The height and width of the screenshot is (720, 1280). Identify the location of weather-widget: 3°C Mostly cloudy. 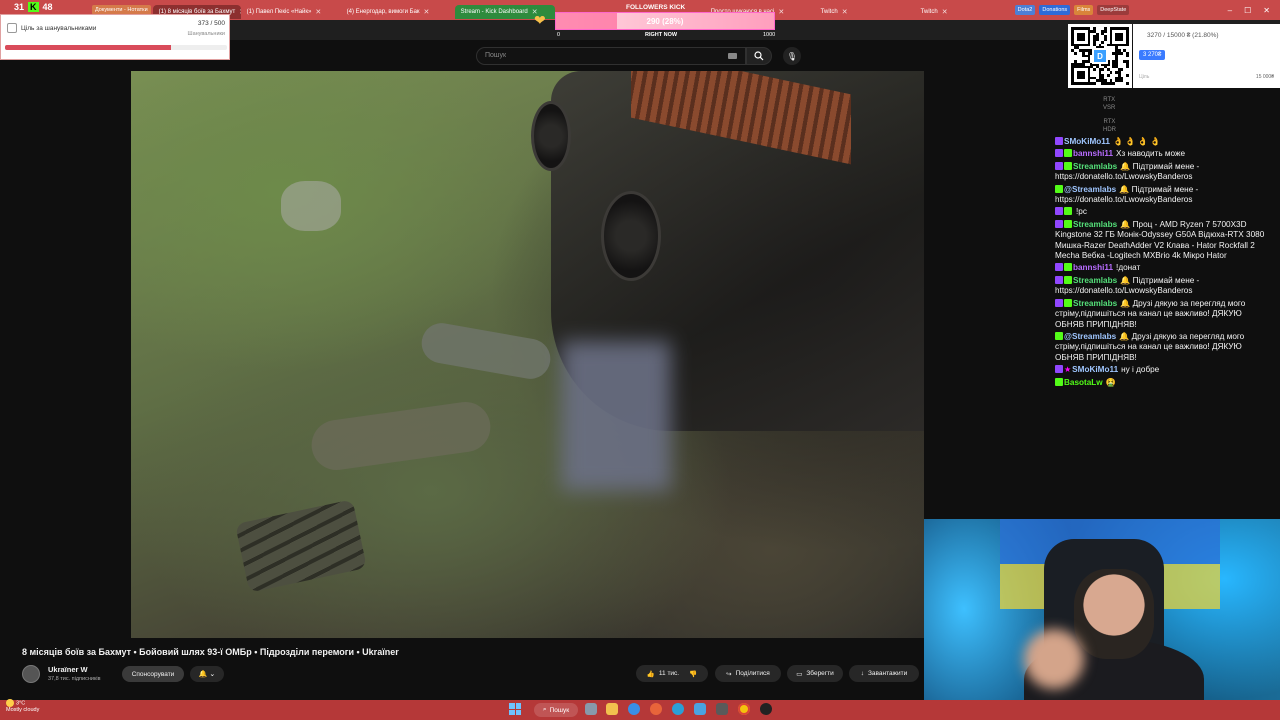
(22, 706).